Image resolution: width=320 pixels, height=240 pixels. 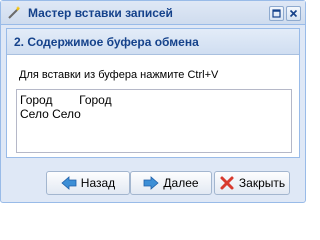 What do you see at coordinates (276, 13) in the screenshot?
I see `maximize-button` at bounding box center [276, 13].